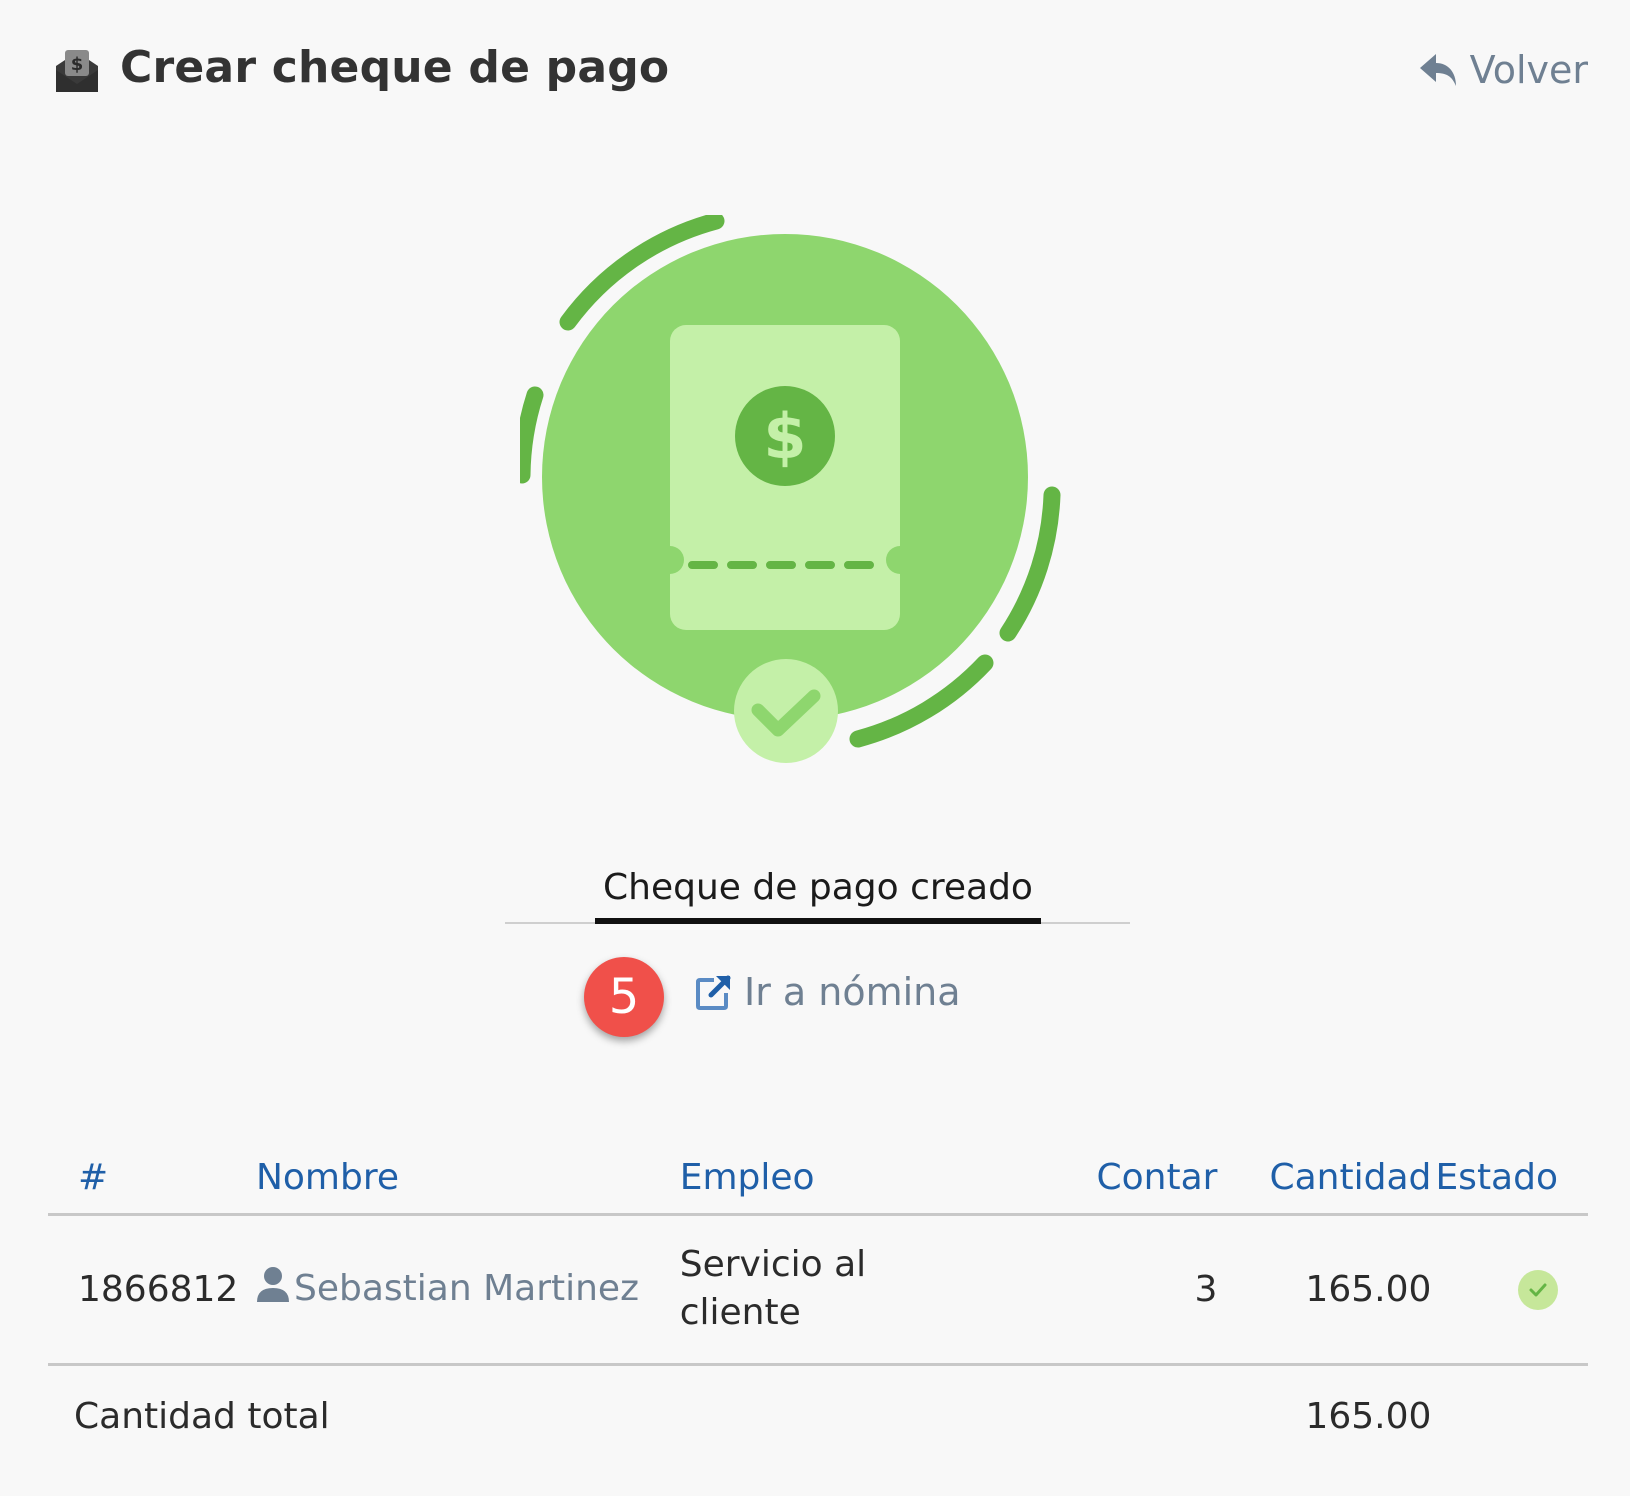 This screenshot has height=1496, width=1630. I want to click on total-row: Cantidad total 165.00, so click(818, 1416).